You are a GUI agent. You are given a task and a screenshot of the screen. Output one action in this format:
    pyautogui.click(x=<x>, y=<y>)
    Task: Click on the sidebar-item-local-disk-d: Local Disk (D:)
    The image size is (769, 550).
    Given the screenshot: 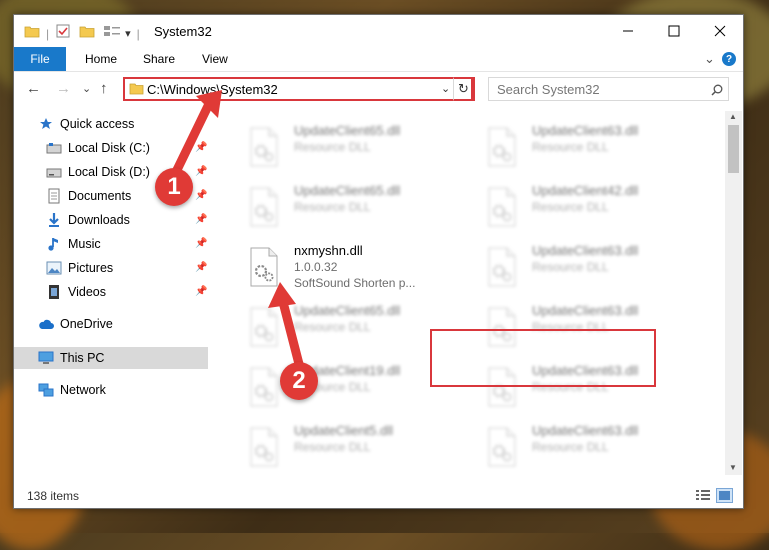 What is the action you would take?
    pyautogui.click(x=98, y=172)
    